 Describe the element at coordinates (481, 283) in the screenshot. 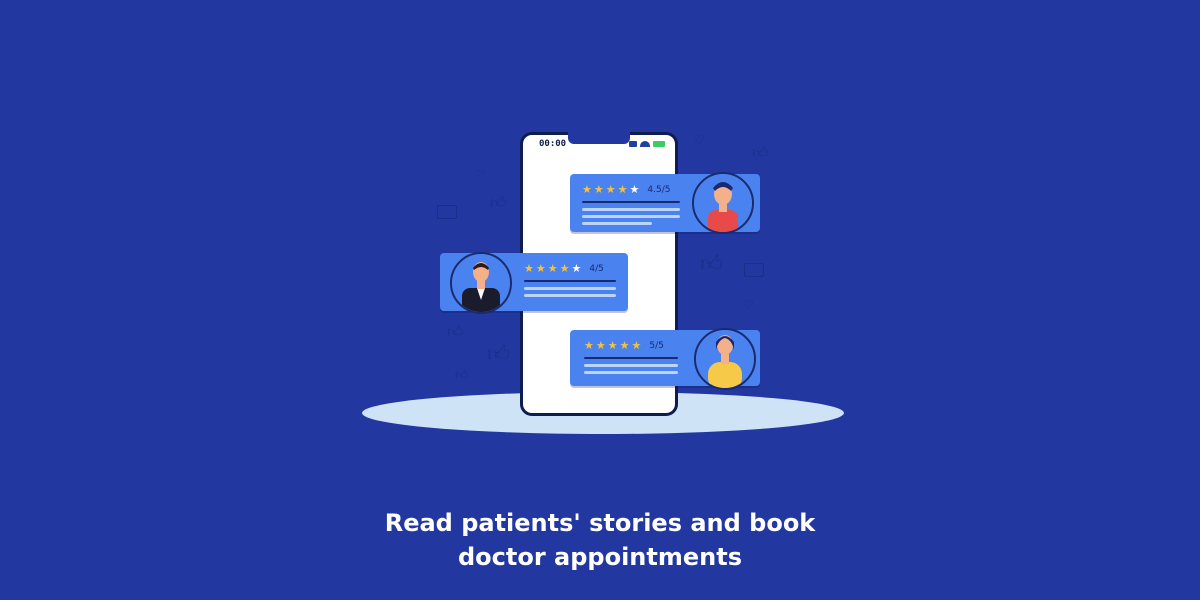

I see `man-suit-avatar` at that location.